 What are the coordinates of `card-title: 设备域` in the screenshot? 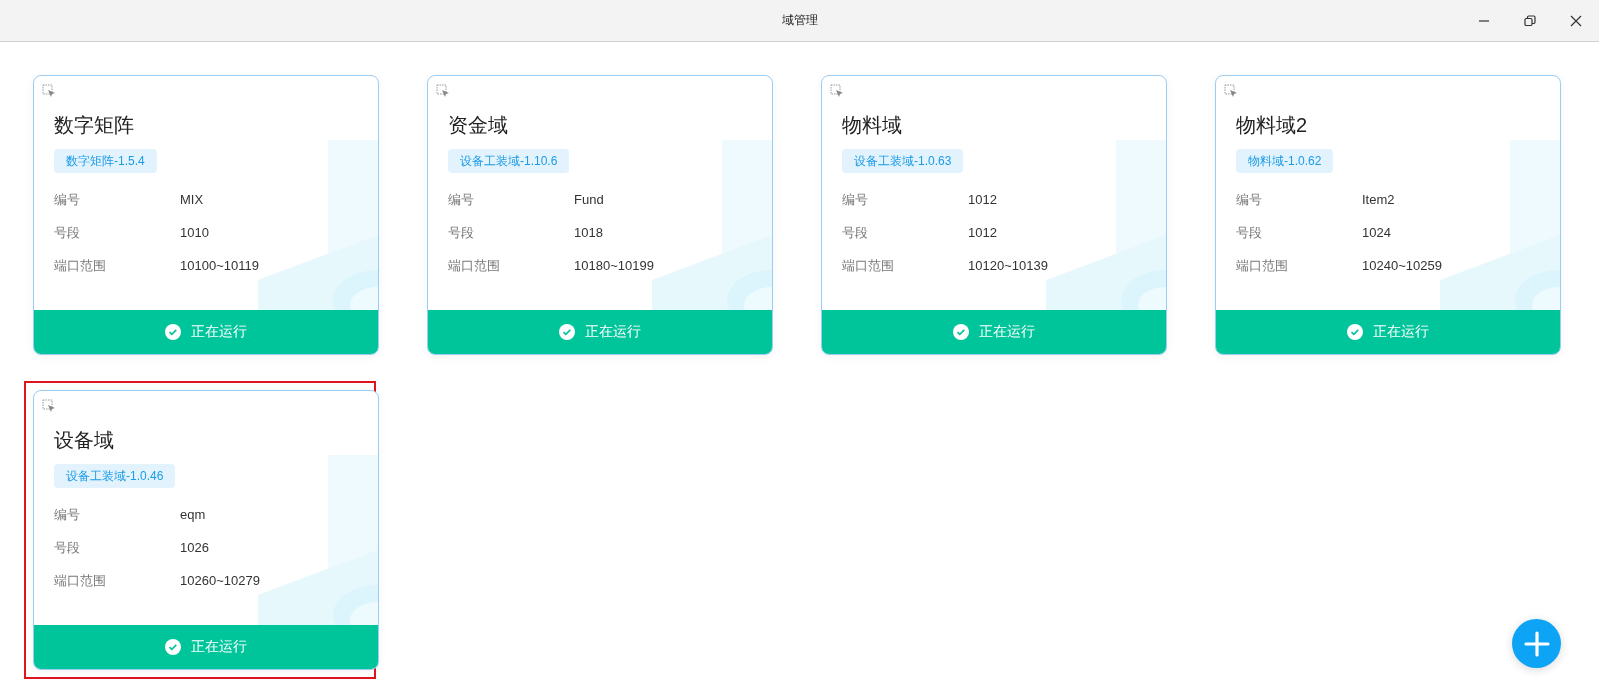 It's located at (84, 440).